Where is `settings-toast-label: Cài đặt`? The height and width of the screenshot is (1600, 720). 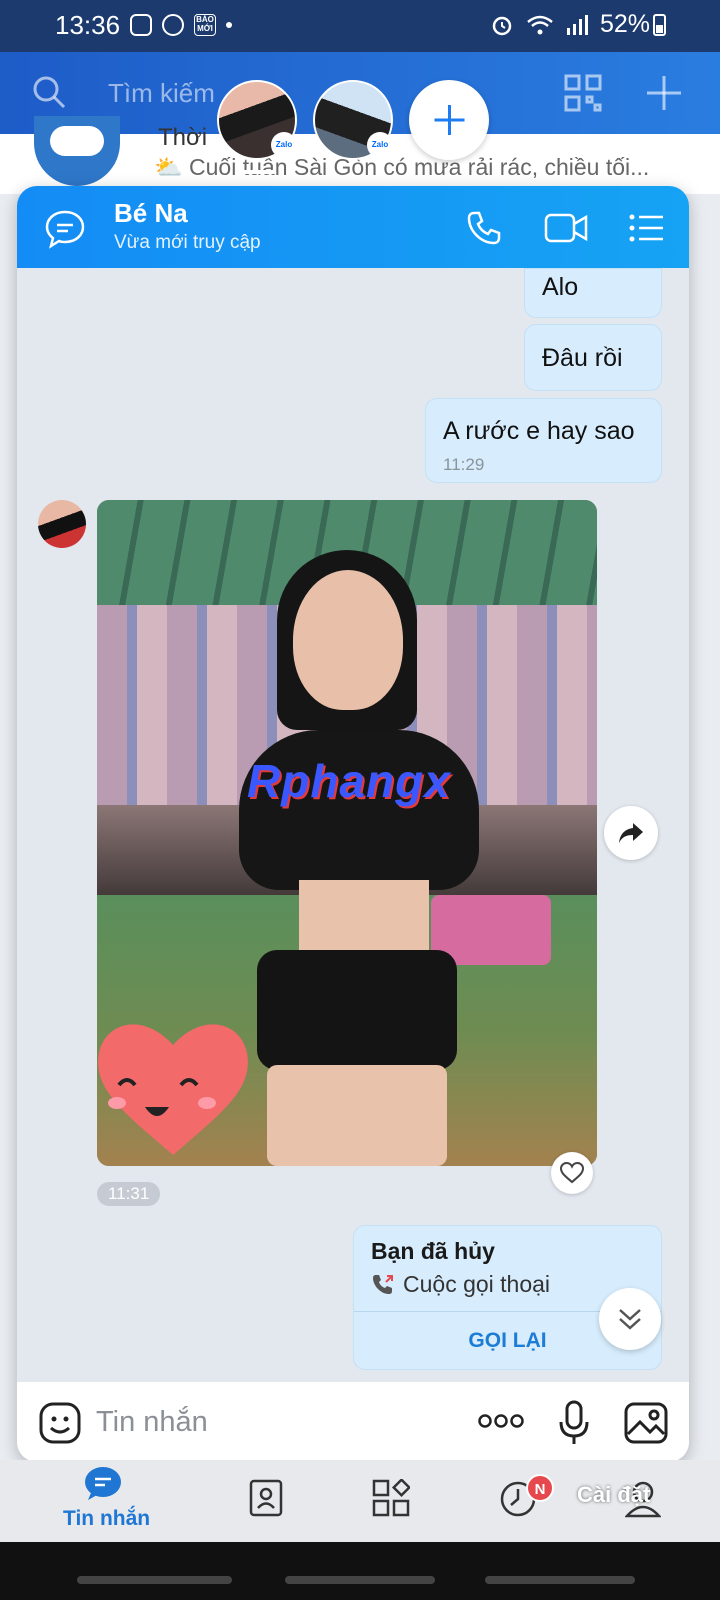
settings-toast-label: Cài đặt is located at coordinates (614, 1494).